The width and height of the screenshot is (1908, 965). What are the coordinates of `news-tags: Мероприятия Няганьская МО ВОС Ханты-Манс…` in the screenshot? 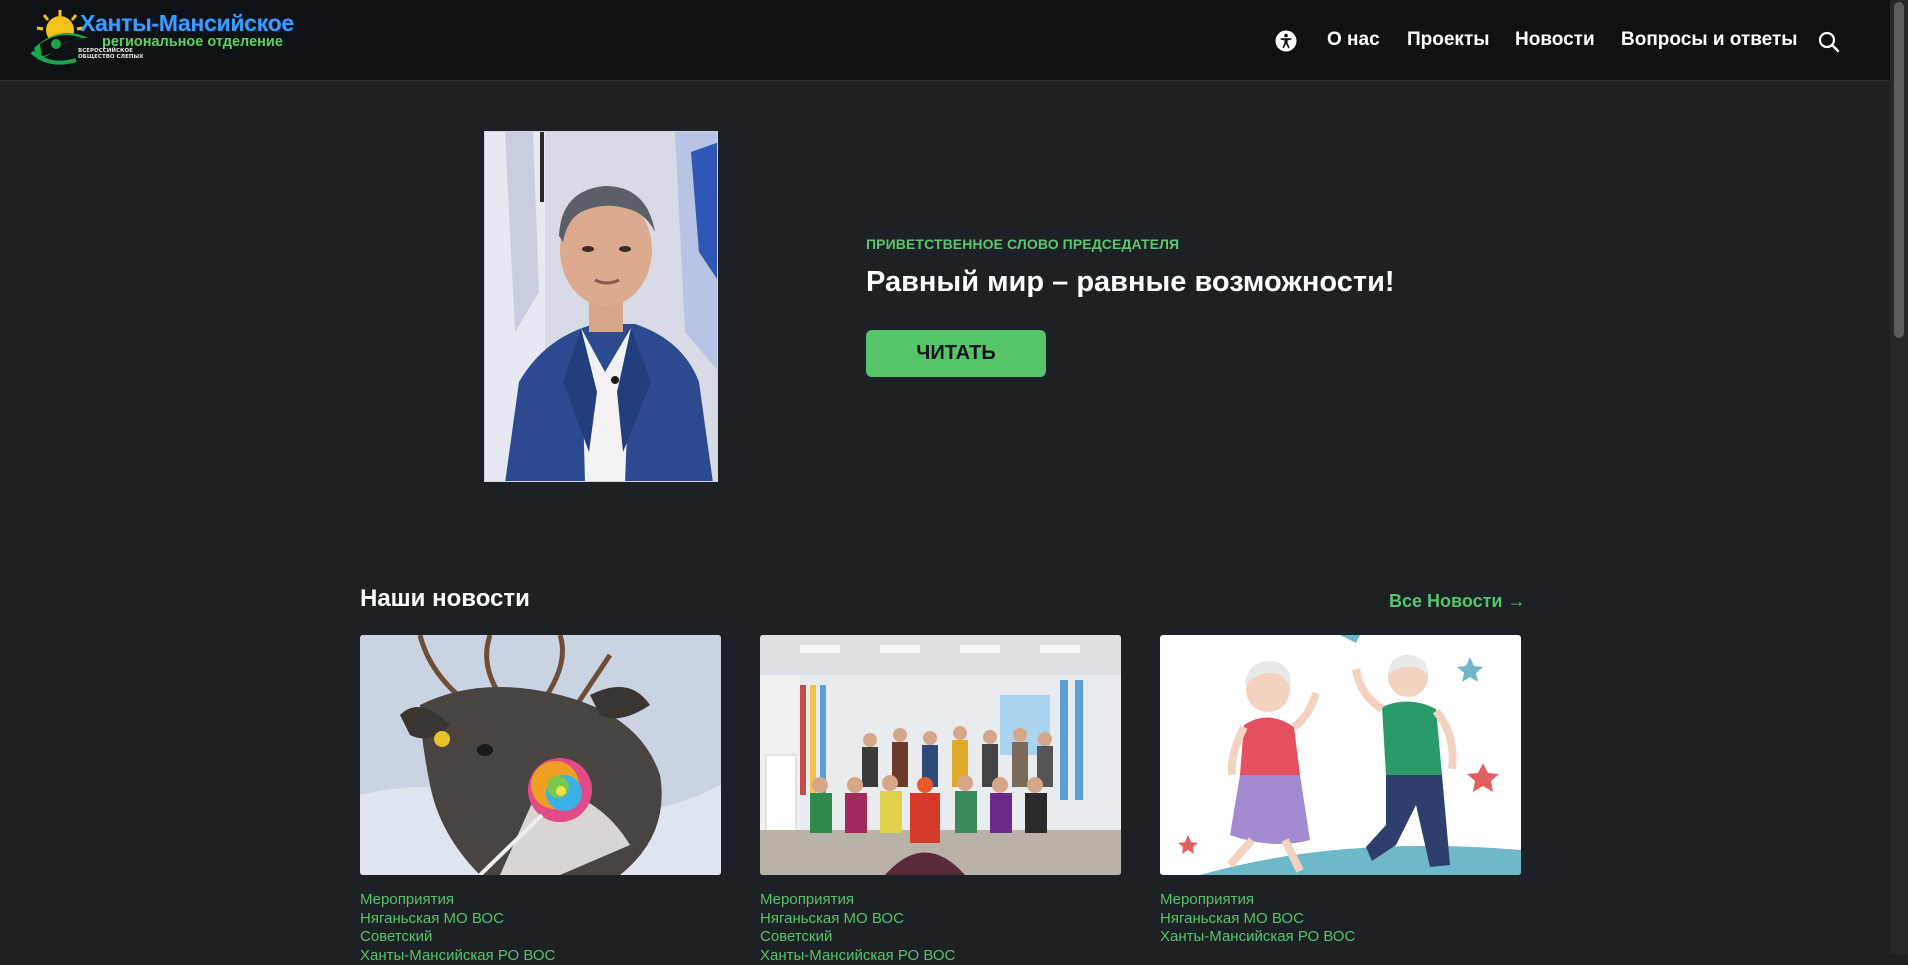 It's located at (1340, 919).